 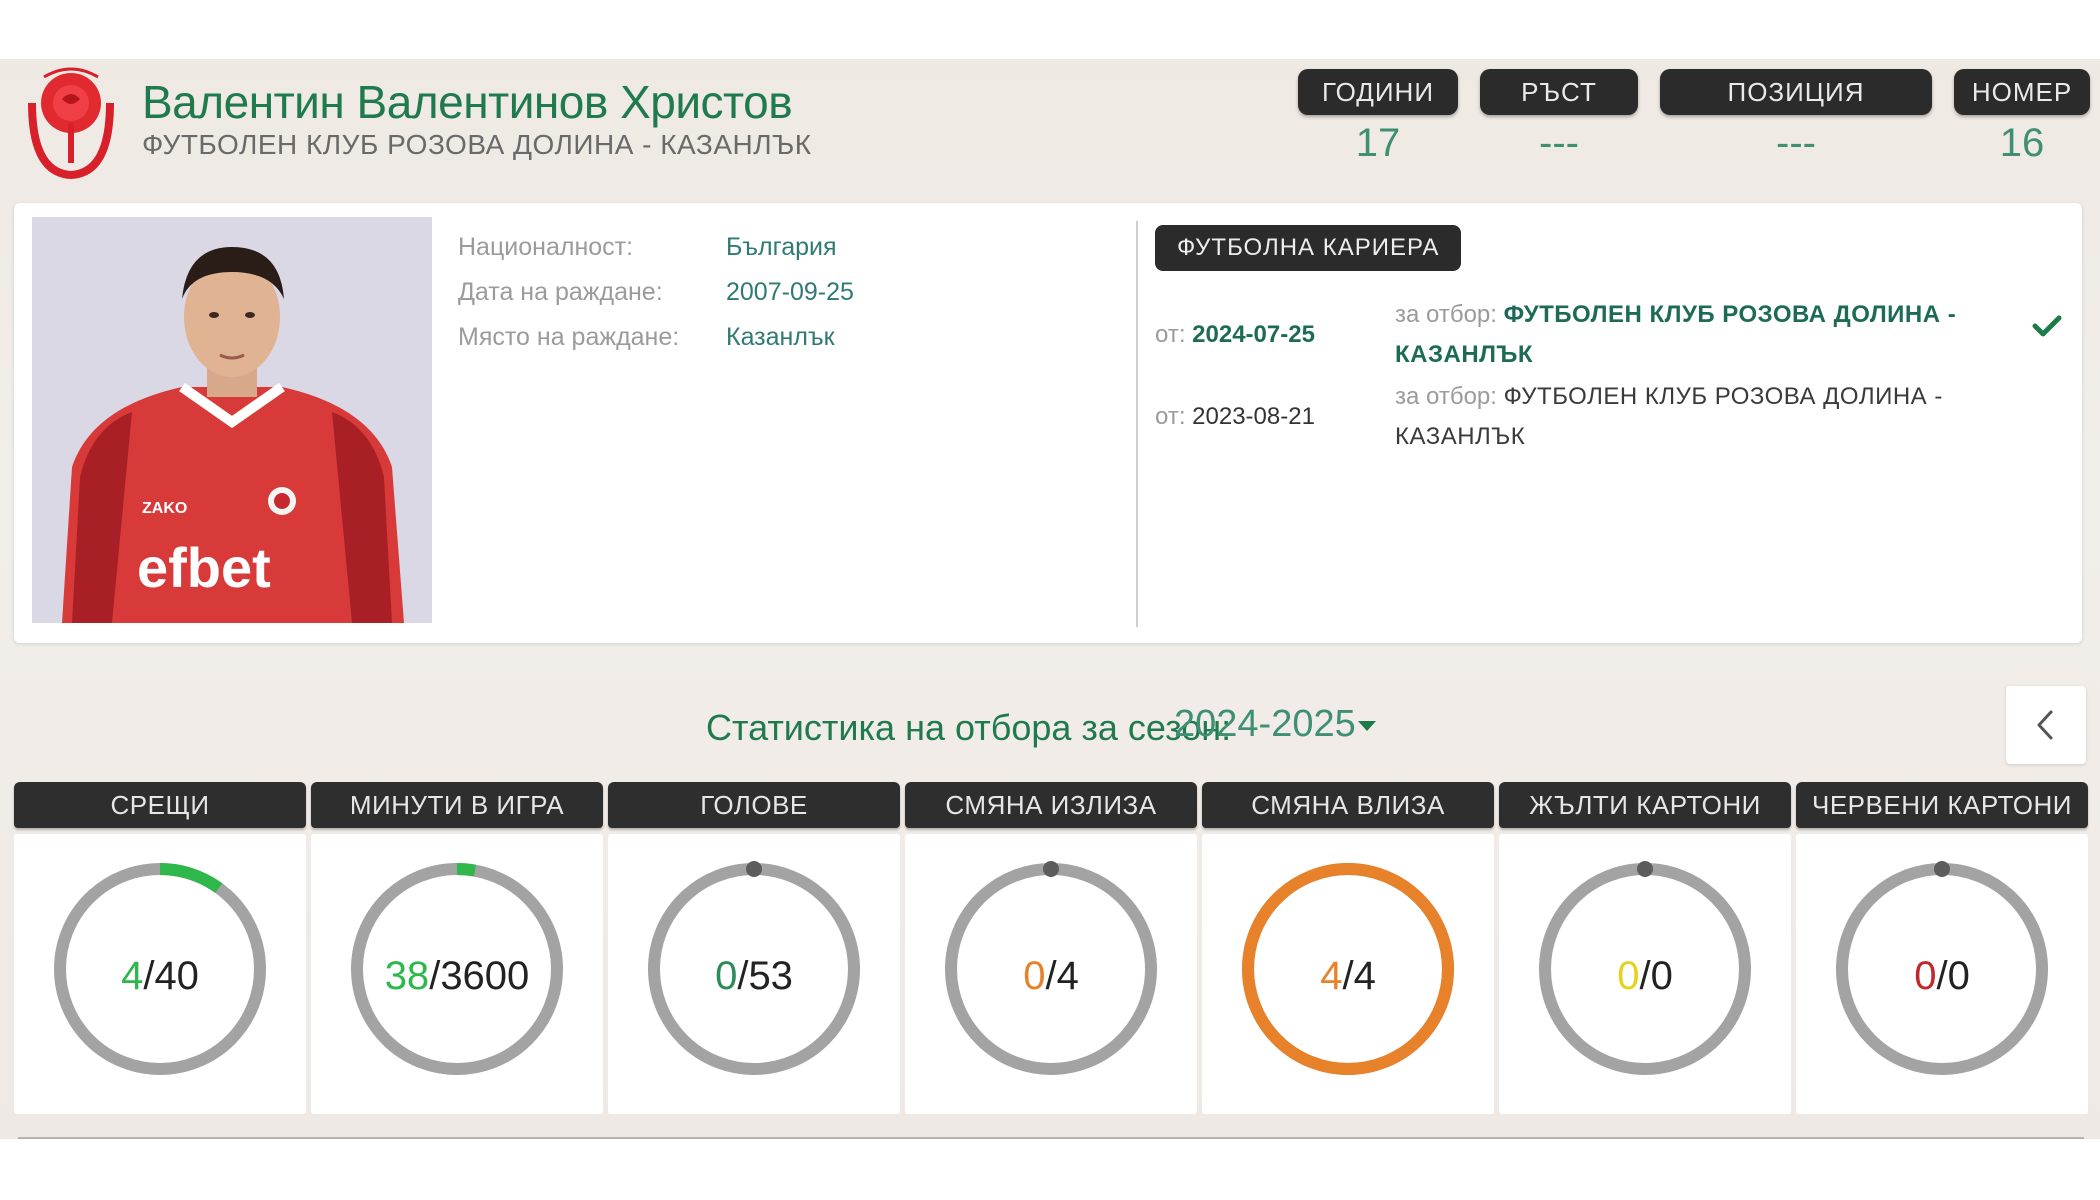 What do you see at coordinates (485, 976) in the screenshot?
I see `stat-total: 3600` at bounding box center [485, 976].